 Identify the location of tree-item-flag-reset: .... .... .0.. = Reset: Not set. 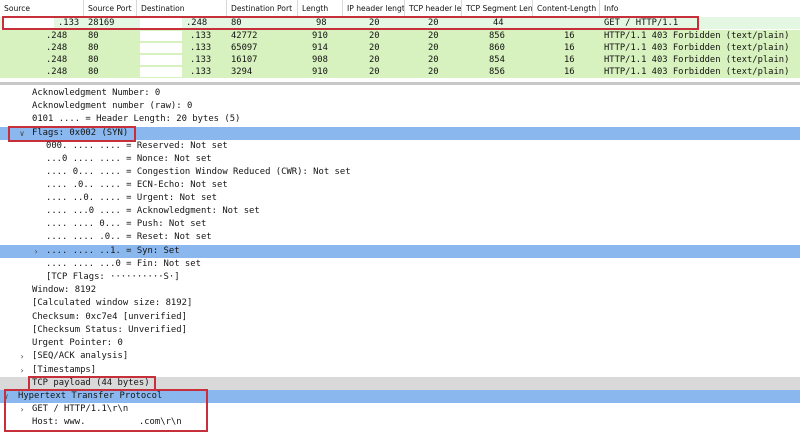
(400, 237).